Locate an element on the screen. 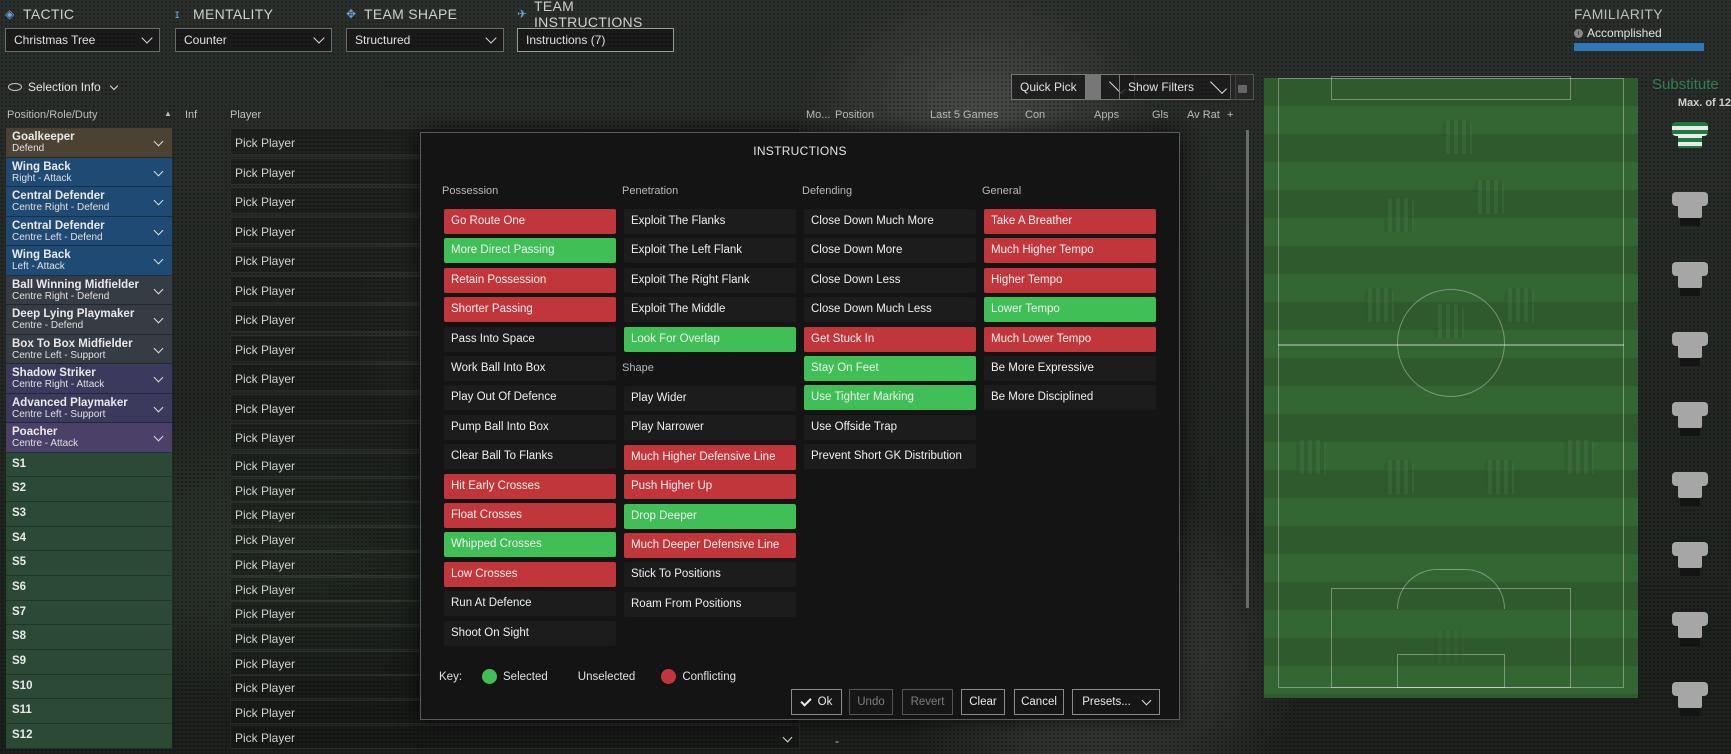 Image resolution: width=1731 pixels, height=754 pixels. position-row: Wing Back Right - Attack is located at coordinates (89, 172).